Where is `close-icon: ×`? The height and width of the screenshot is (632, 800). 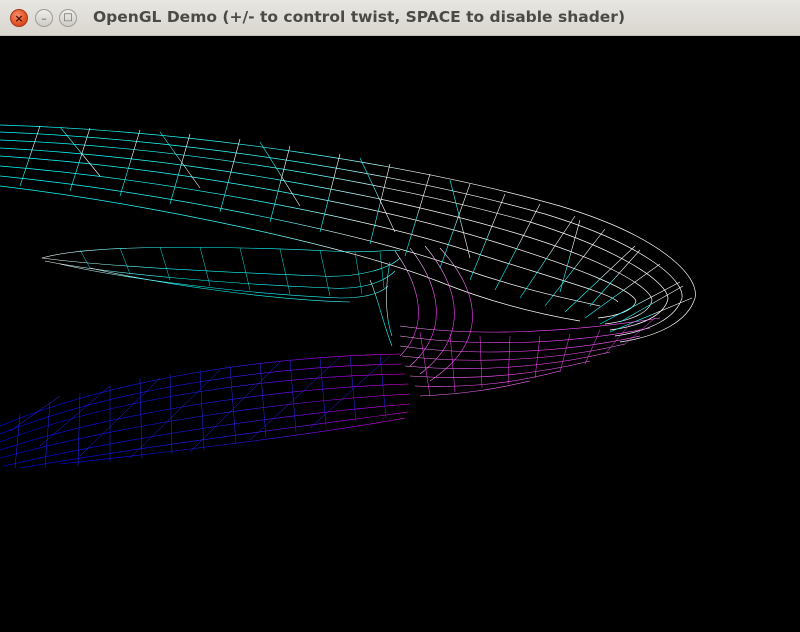 close-icon: × is located at coordinates (19, 18).